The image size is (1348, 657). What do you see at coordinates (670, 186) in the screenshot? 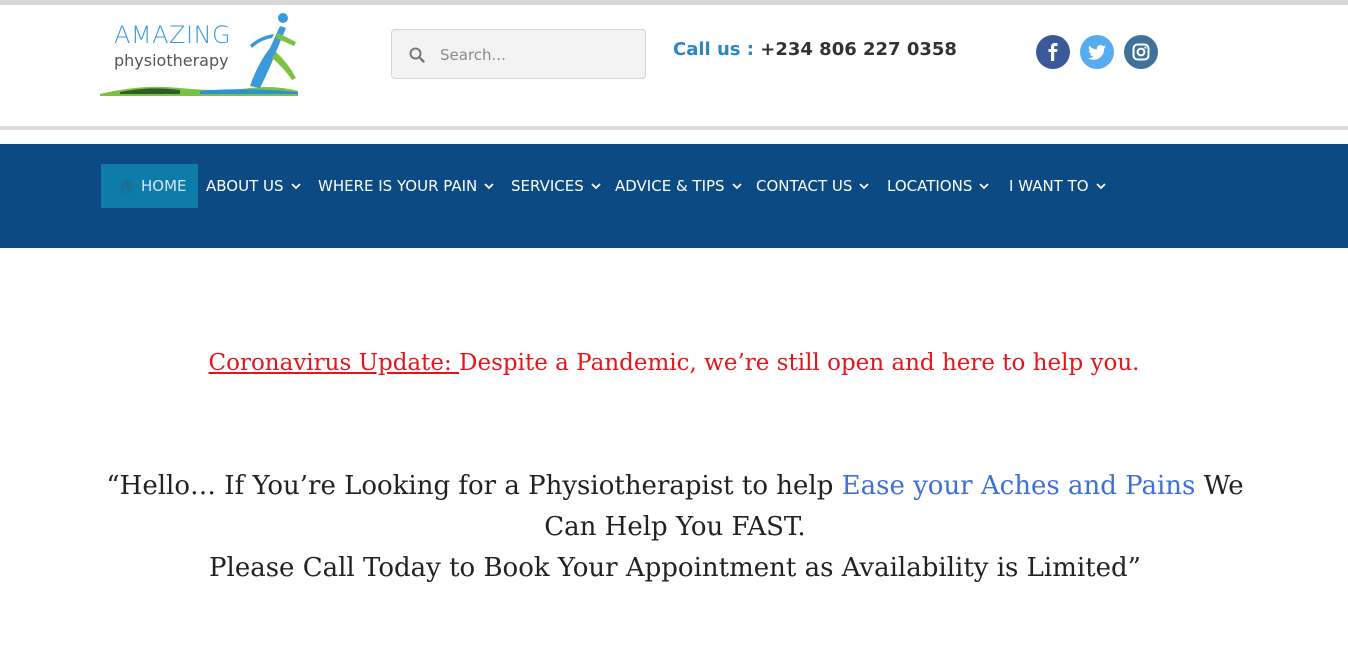
I see `nav-item-label: ADVICE & TIPS` at bounding box center [670, 186].